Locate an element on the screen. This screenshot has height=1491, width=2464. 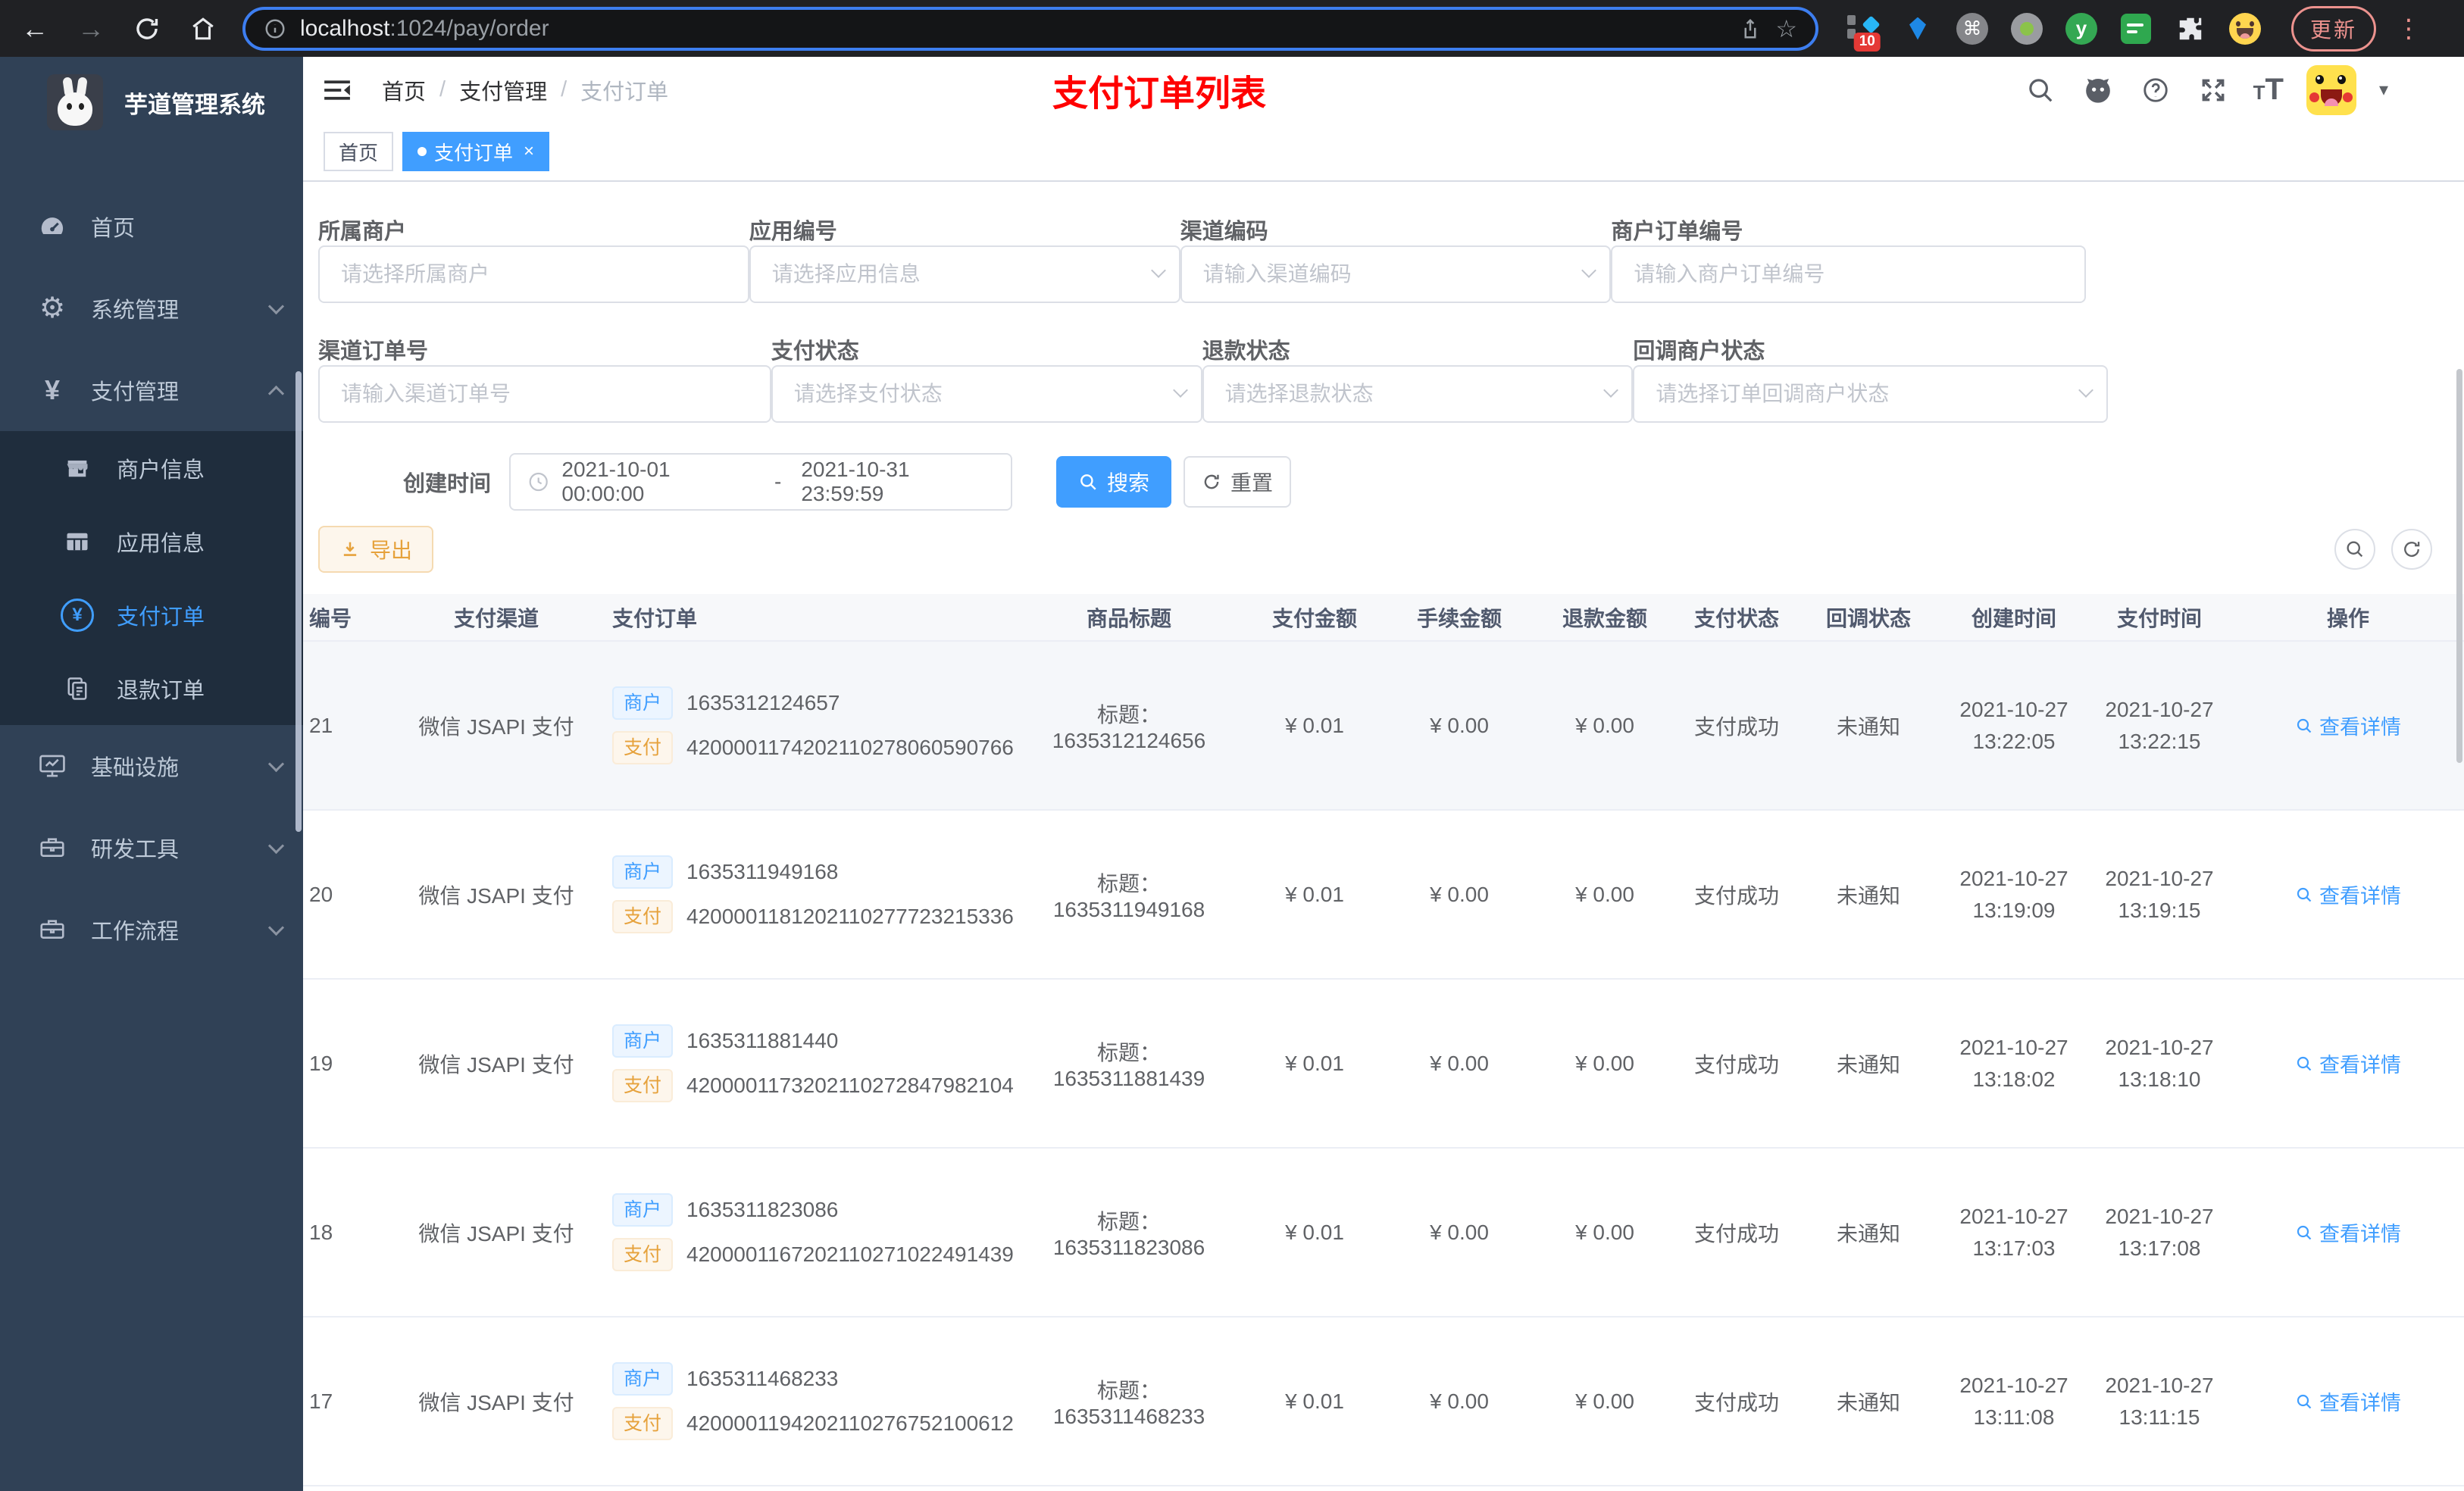
show-search-toggle-button is located at coordinates (2354, 549).